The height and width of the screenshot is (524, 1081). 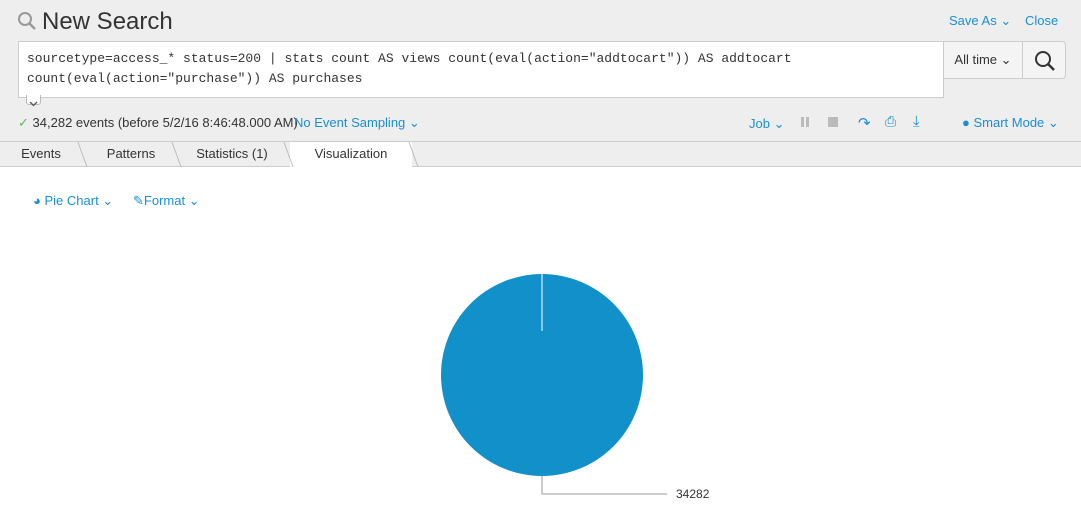 I want to click on slice-label: 34282, so click(x=693, y=494).